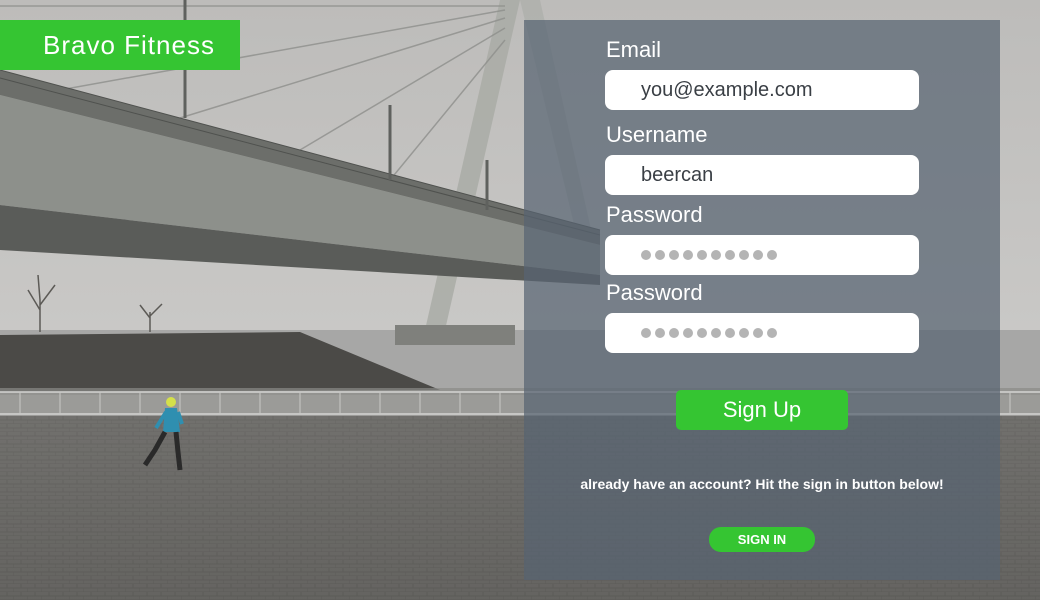 The image size is (1040, 600). Describe the element at coordinates (727, 90) in the screenshot. I see `email-value: you@example.com` at that location.